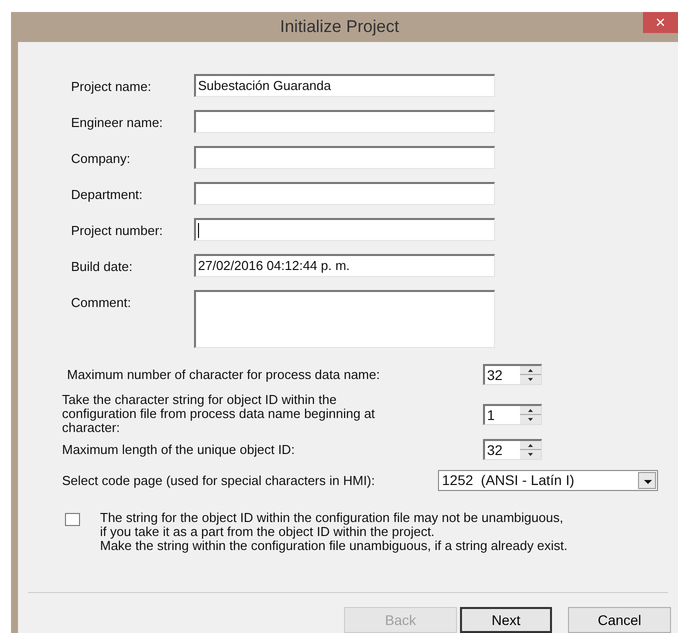  What do you see at coordinates (619, 620) in the screenshot?
I see `dialog-button: Cancel` at bounding box center [619, 620].